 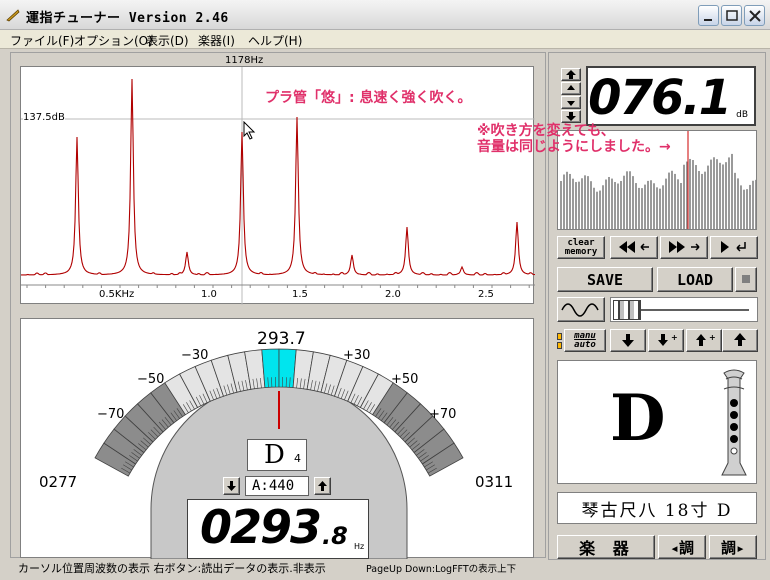 What do you see at coordinates (660, 98) in the screenshot?
I see `db-value: 076.1` at bounding box center [660, 98].